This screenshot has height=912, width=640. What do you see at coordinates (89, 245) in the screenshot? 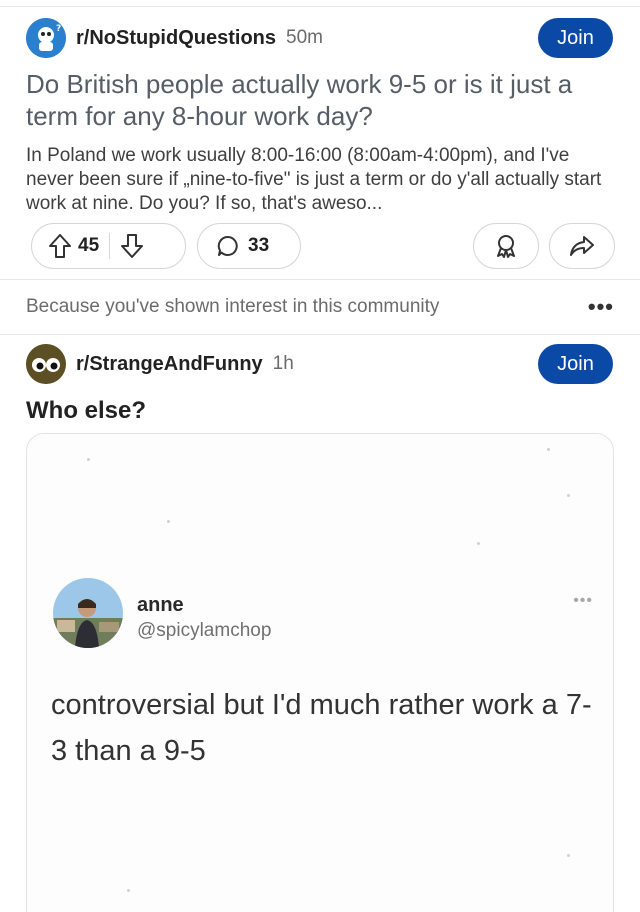
I see `upvote-count: 45` at bounding box center [89, 245].